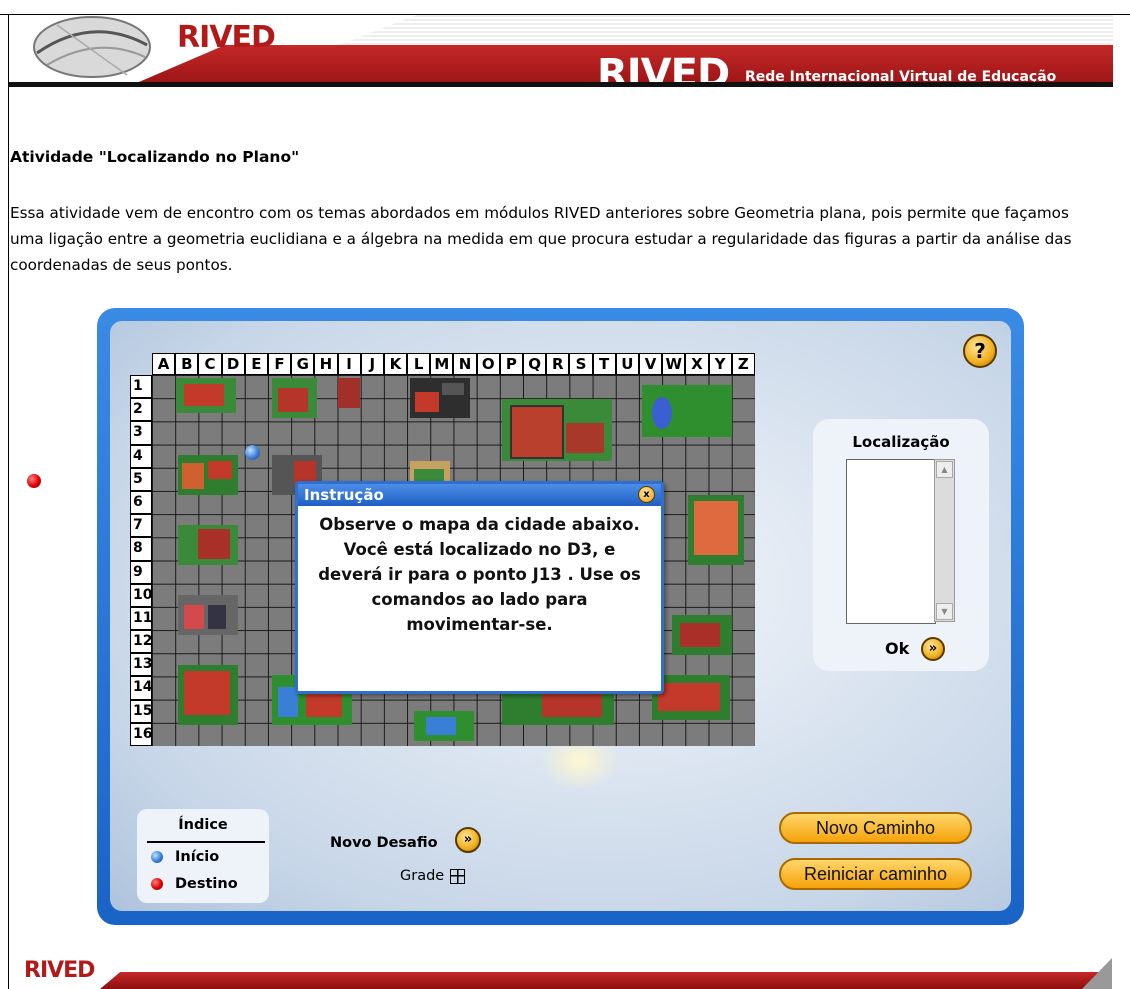 This screenshot has height=989, width=1130. Describe the element at coordinates (697, 364) in the screenshot. I see `column-header: X` at that location.